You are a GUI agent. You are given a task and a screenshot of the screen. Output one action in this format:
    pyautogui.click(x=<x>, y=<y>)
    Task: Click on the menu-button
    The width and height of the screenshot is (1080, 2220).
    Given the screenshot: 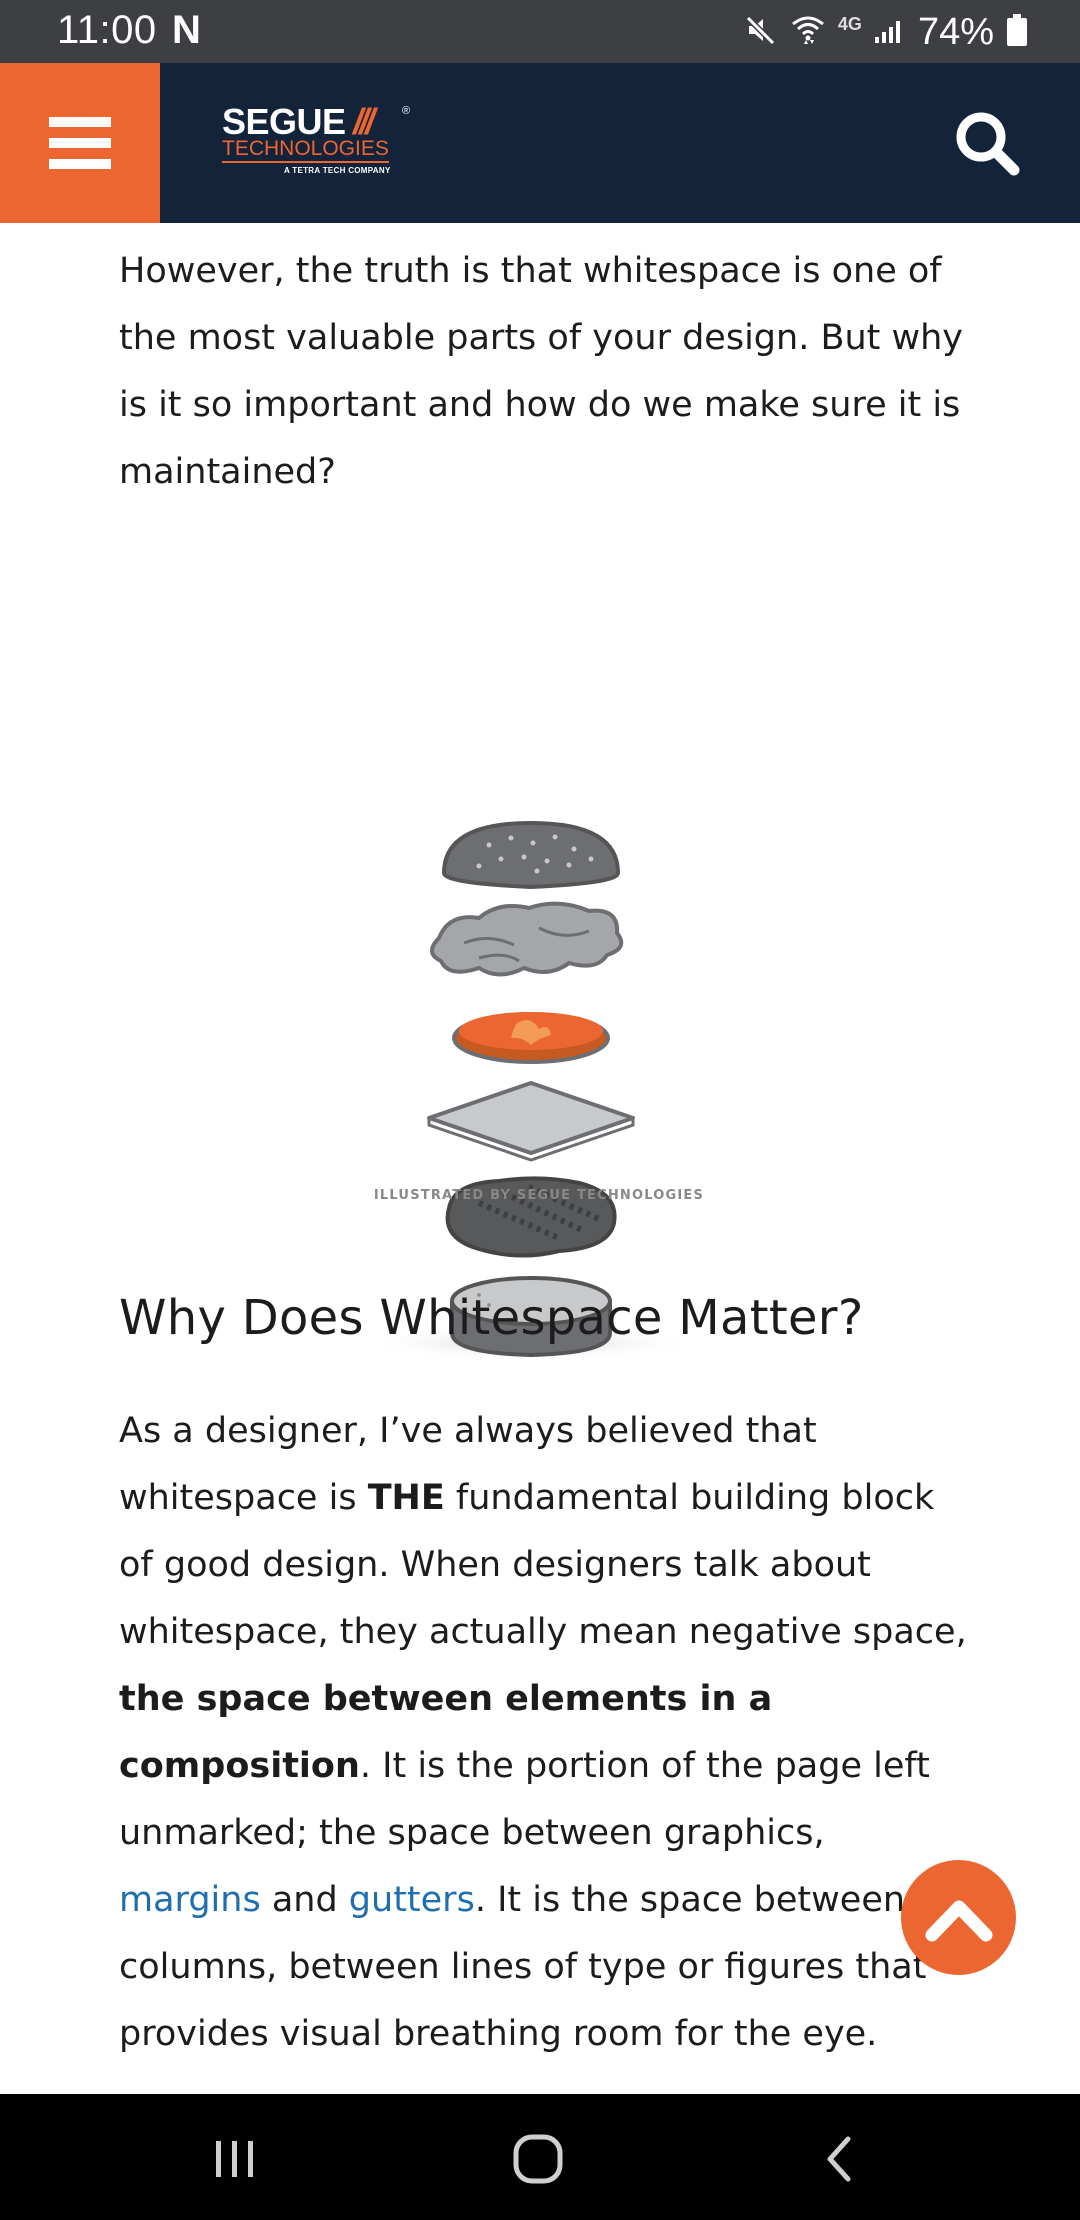 What is the action you would take?
    pyautogui.click(x=80, y=143)
    